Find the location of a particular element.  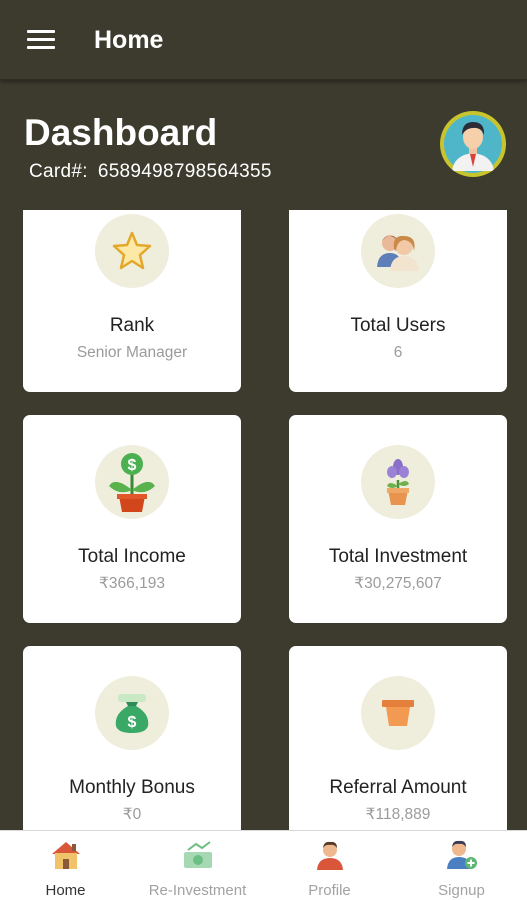

total-income-card: $ Total Income ₹366,193 is located at coordinates (132, 519).